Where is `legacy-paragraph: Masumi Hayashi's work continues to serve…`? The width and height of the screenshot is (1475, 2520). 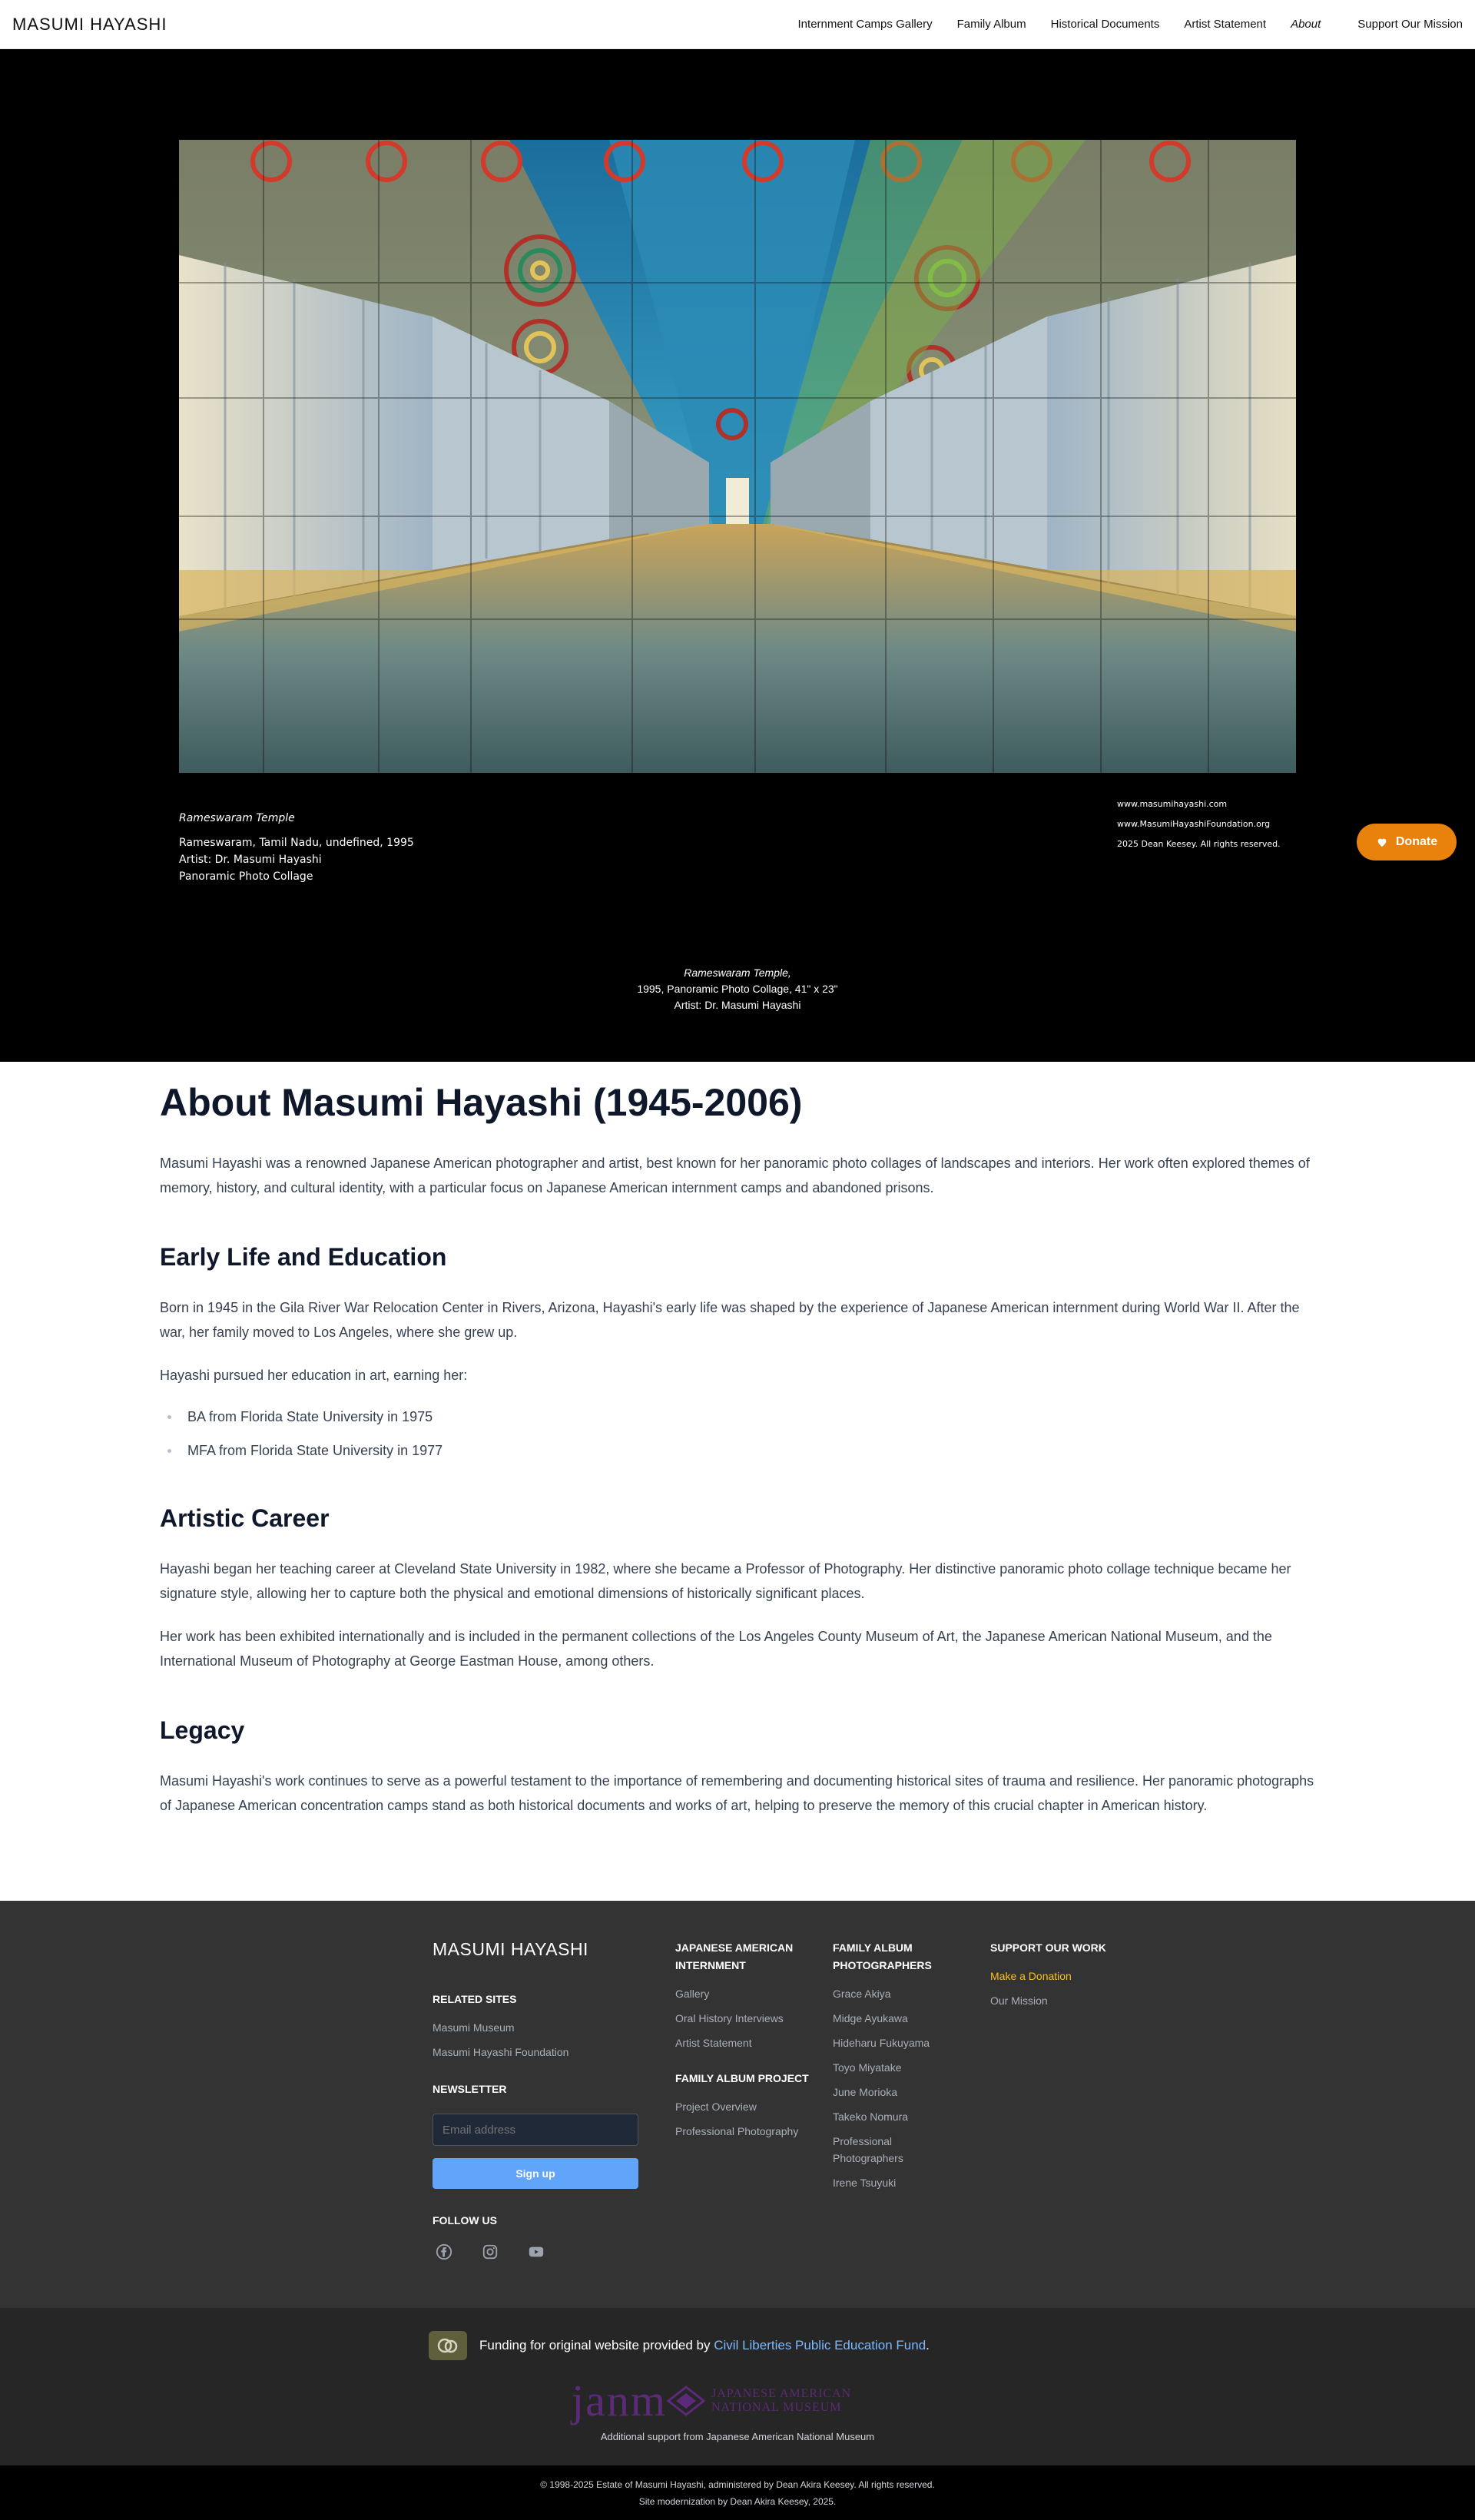 legacy-paragraph: Masumi Hayashi's work continues to serve… is located at coordinates (737, 1793).